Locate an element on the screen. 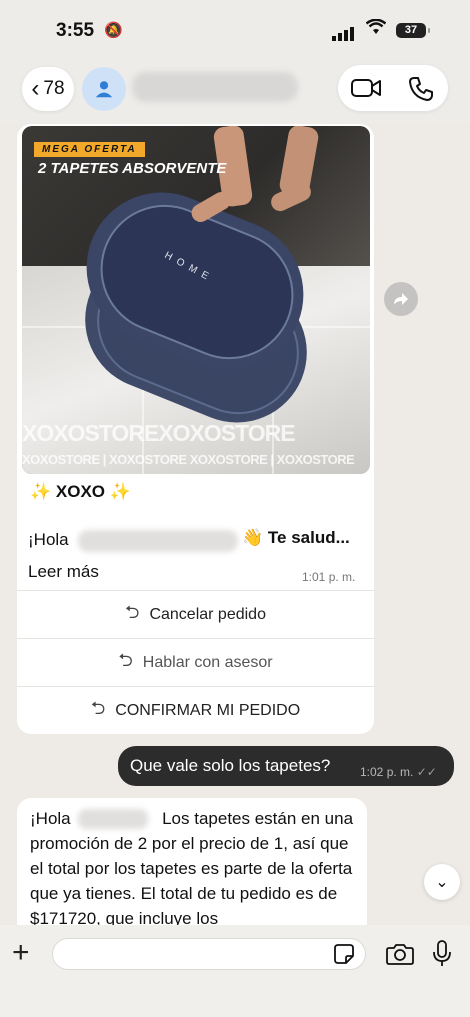  wifi-icon is located at coordinates (376, 29).